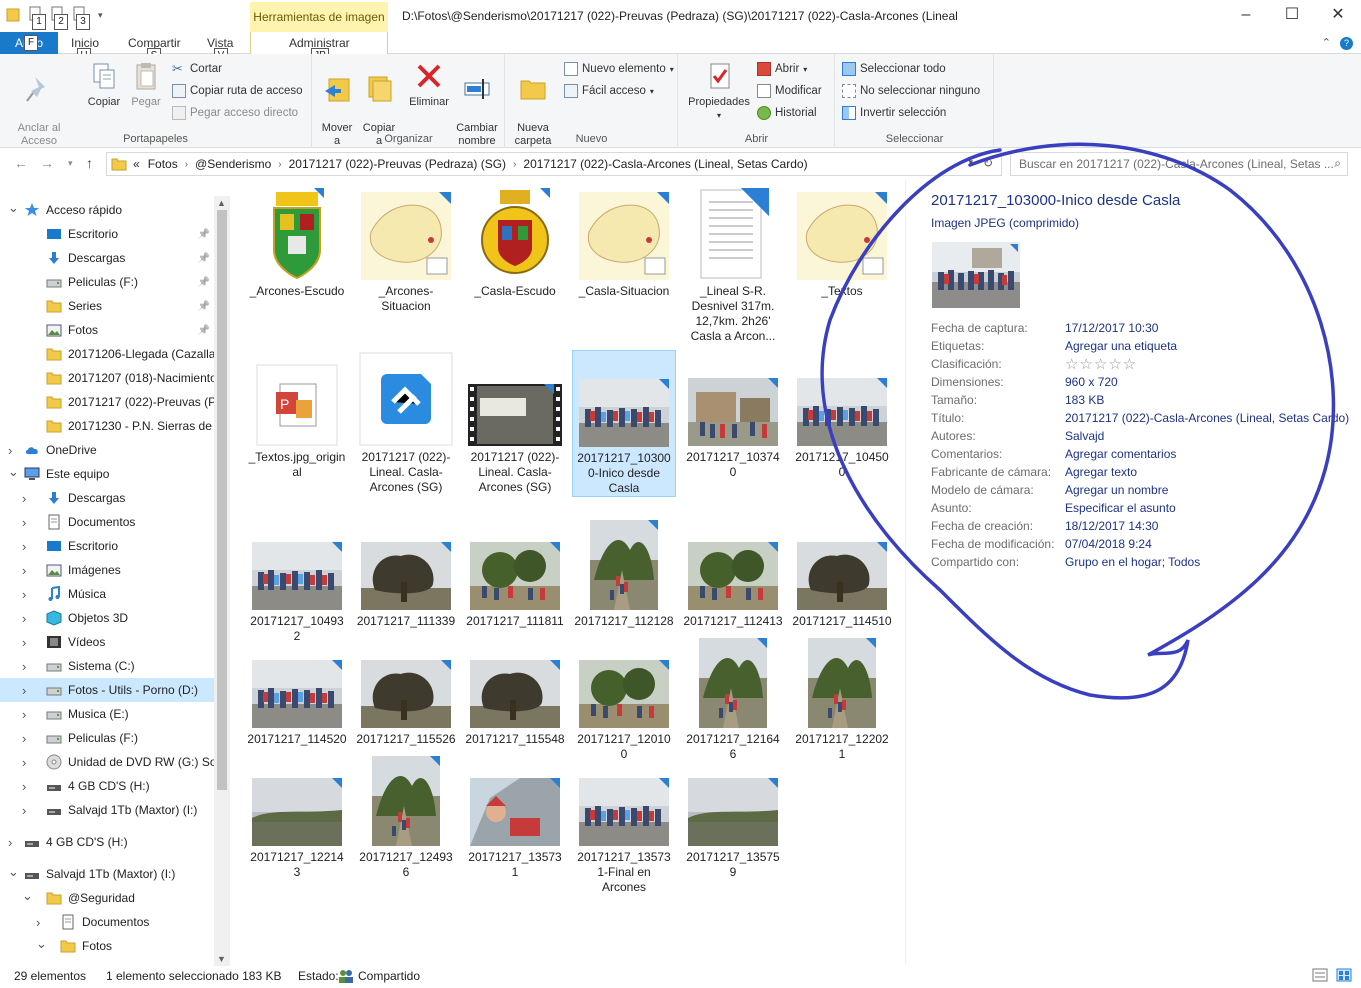 The width and height of the screenshot is (1361, 988). What do you see at coordinates (107, 546) in the screenshot?
I see `sidebar-item: › Escritorio` at bounding box center [107, 546].